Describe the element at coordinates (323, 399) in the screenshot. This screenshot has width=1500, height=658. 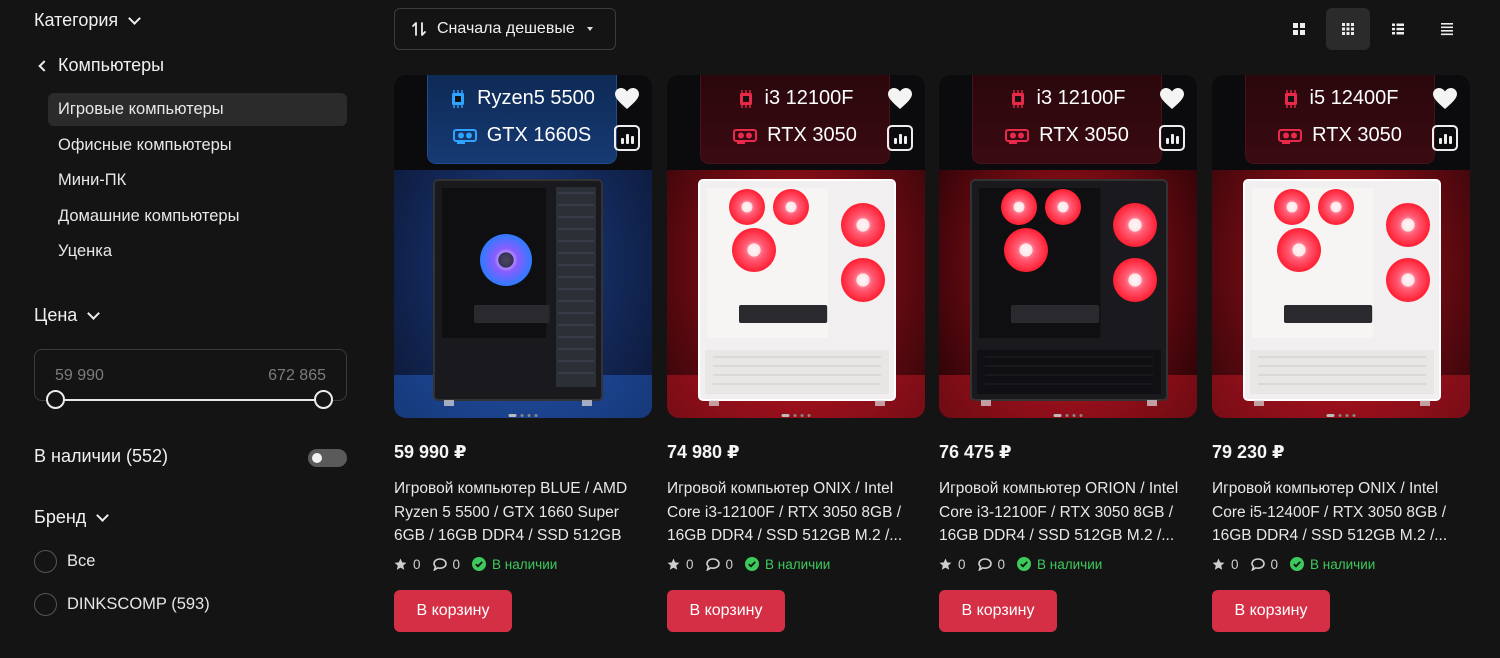
I see `price-range-max-handle` at that location.